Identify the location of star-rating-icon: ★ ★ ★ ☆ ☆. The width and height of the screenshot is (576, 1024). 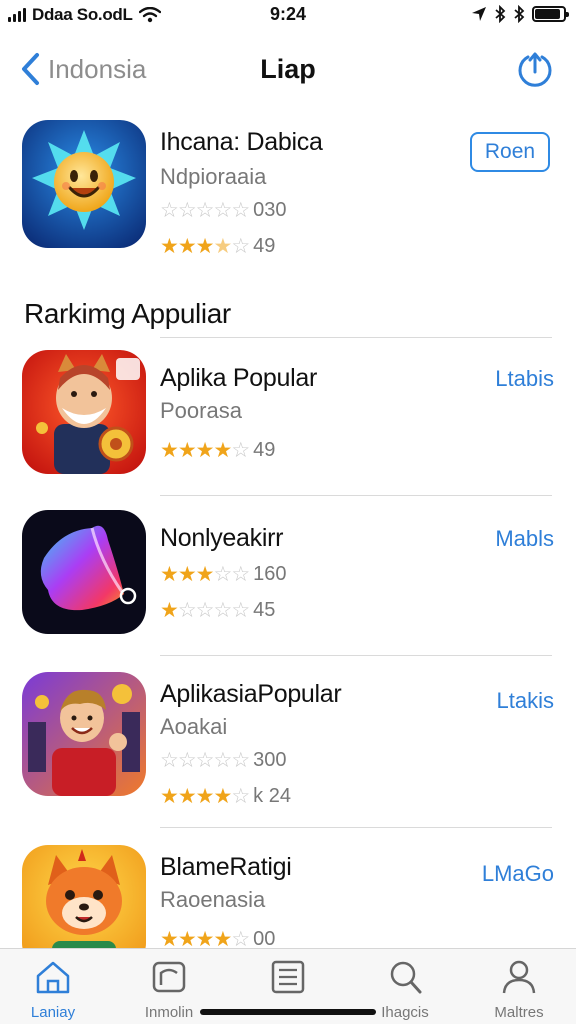
(205, 574).